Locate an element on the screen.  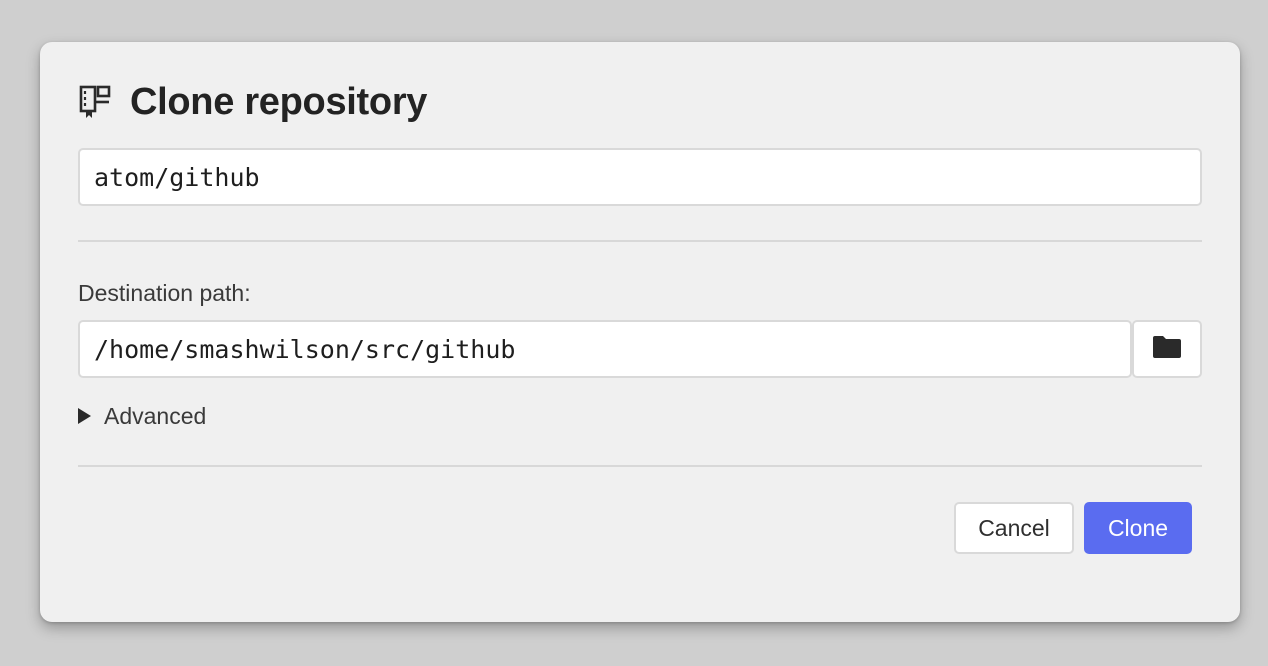
dialog-header: Clone repository is located at coordinates (252, 102).